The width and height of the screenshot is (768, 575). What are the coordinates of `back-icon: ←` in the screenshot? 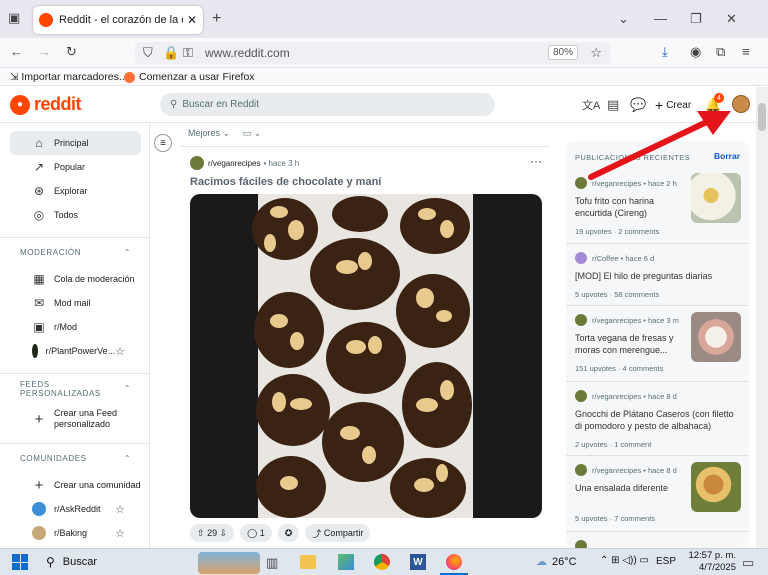 It's located at (16, 51).